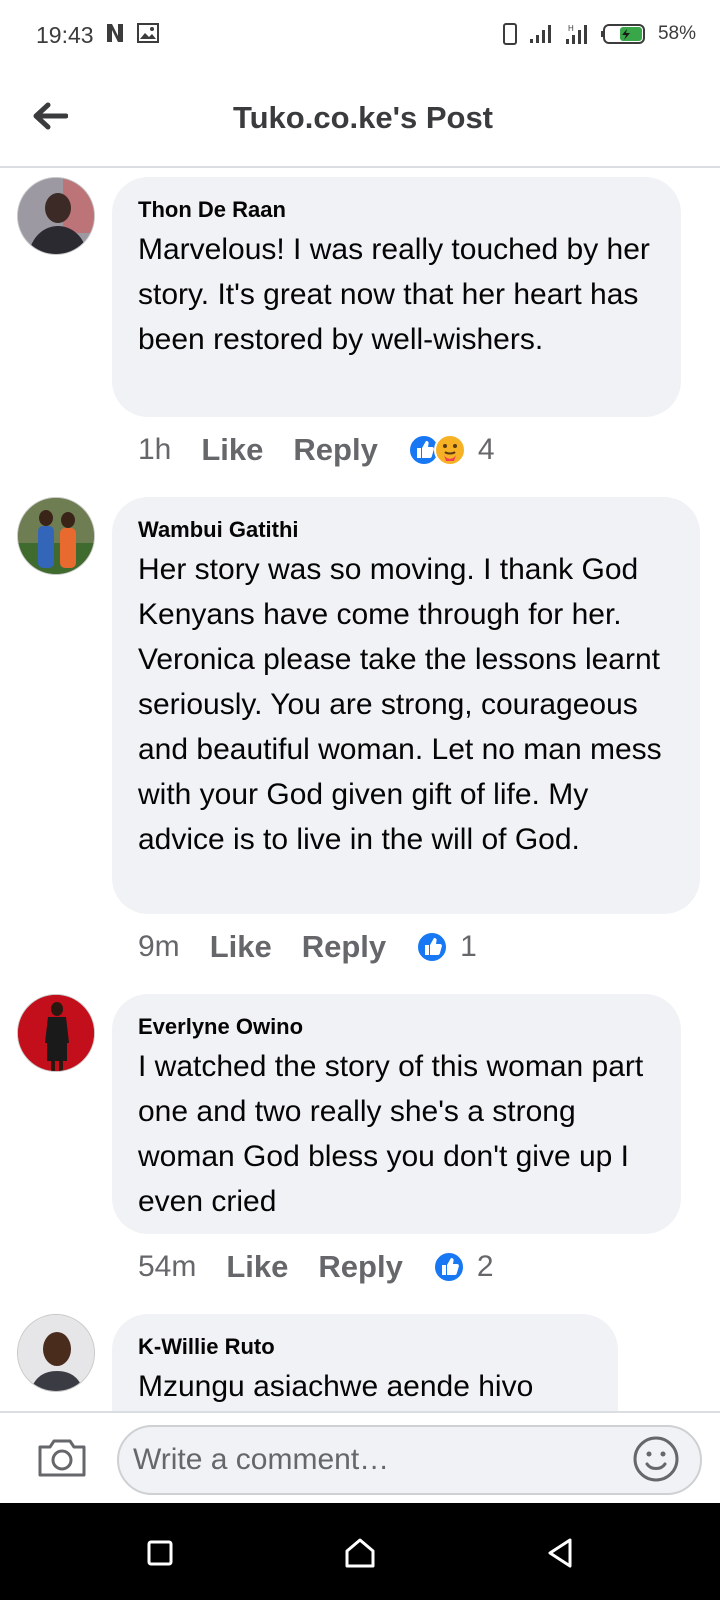 This screenshot has height=1600, width=720. What do you see at coordinates (396, 210) in the screenshot?
I see `comment-author: Thon De Raan` at bounding box center [396, 210].